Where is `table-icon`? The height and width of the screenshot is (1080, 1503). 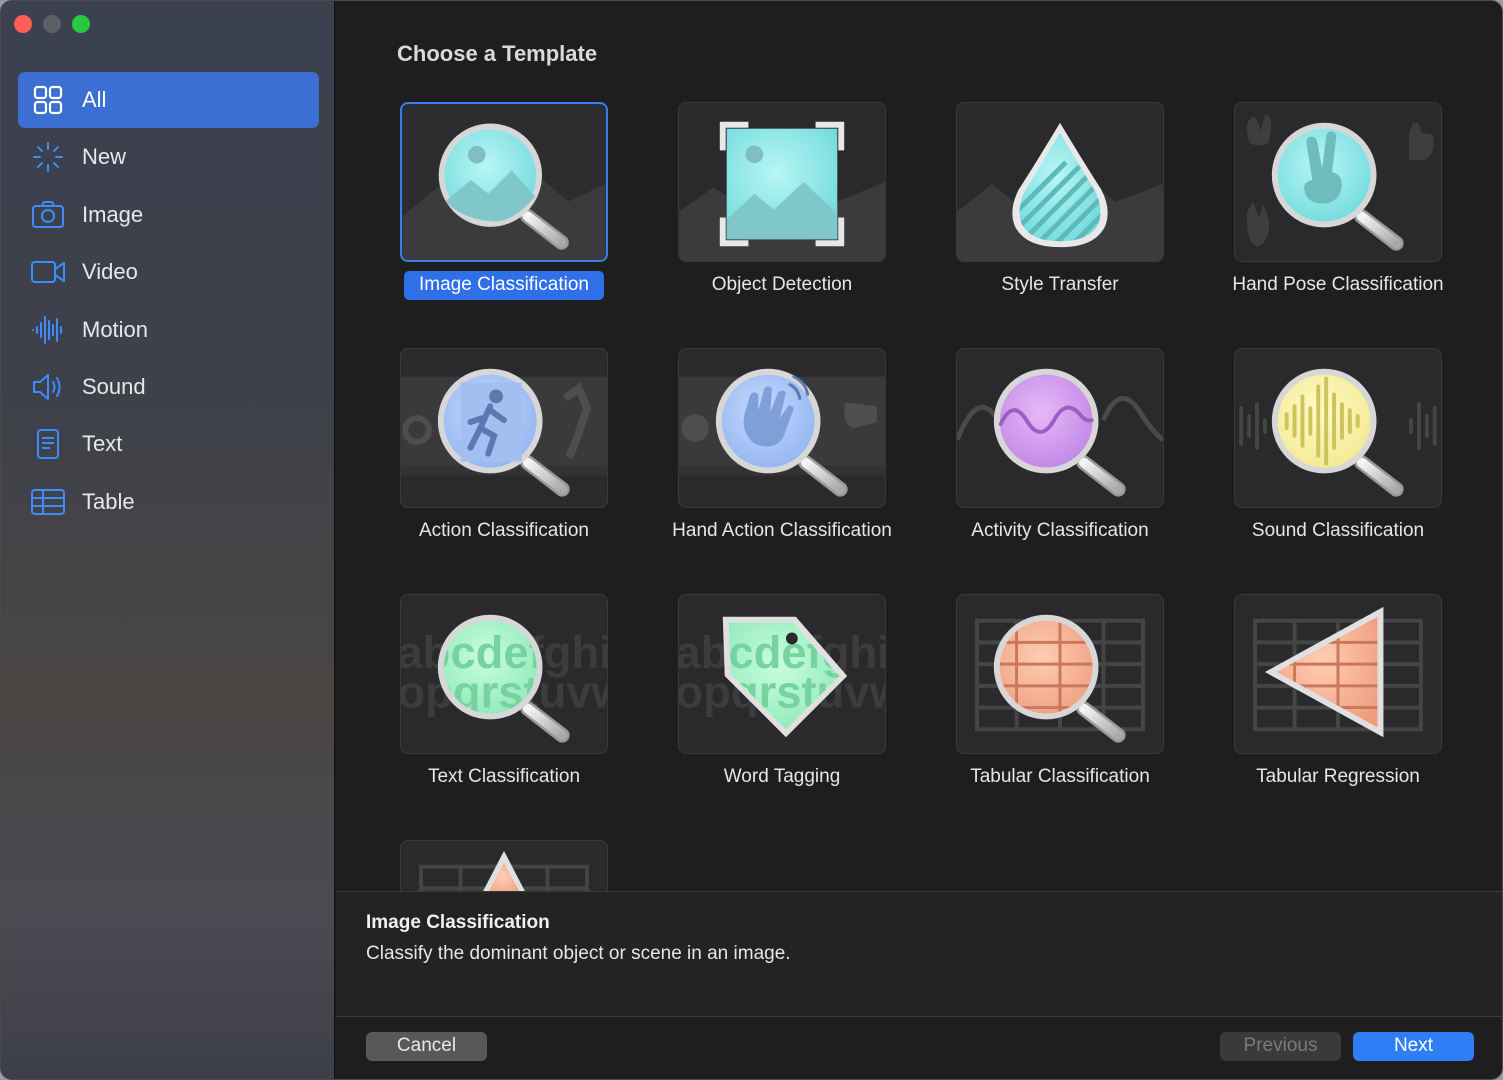
table-icon is located at coordinates (48, 502).